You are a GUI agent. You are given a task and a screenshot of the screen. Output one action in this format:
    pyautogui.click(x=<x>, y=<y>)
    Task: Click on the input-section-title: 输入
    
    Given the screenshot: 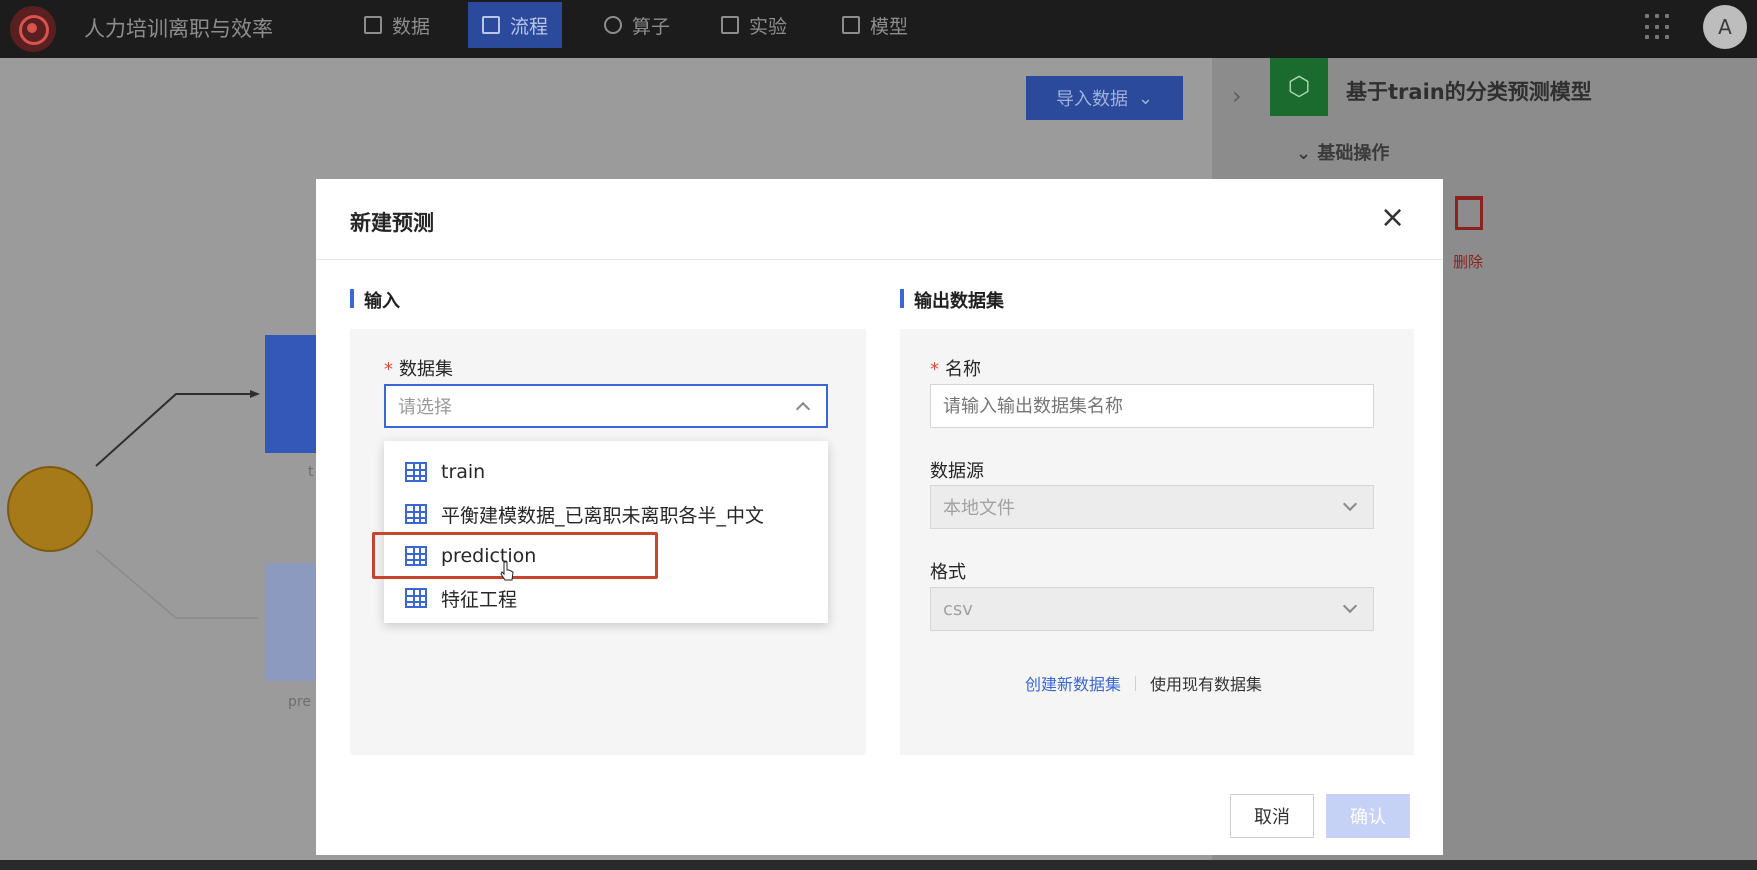 What is the action you would take?
    pyautogui.click(x=375, y=300)
    